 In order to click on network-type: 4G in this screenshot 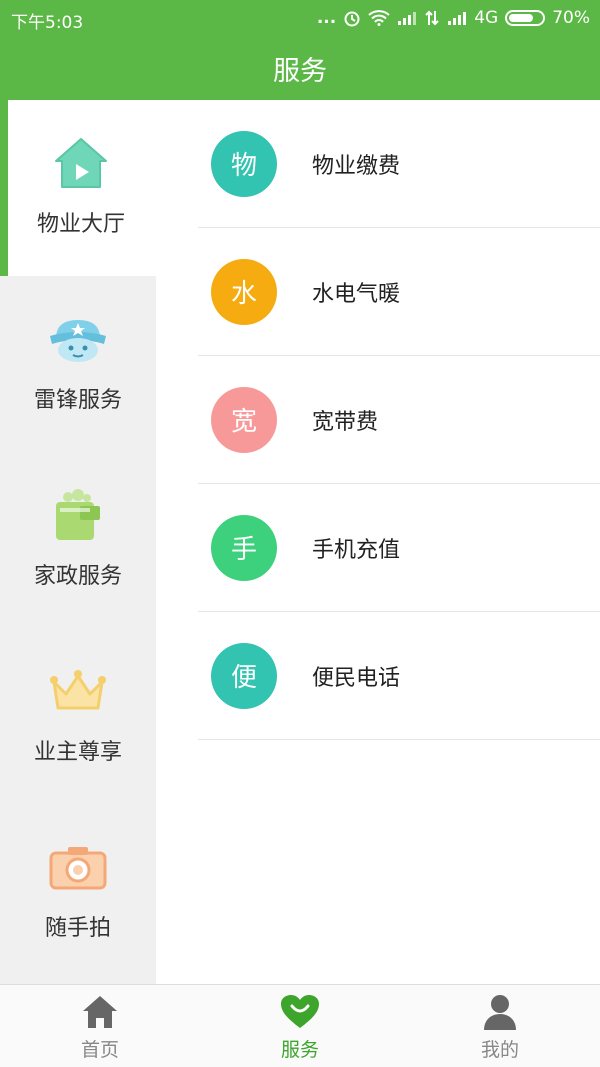, I will do `click(486, 18)`.